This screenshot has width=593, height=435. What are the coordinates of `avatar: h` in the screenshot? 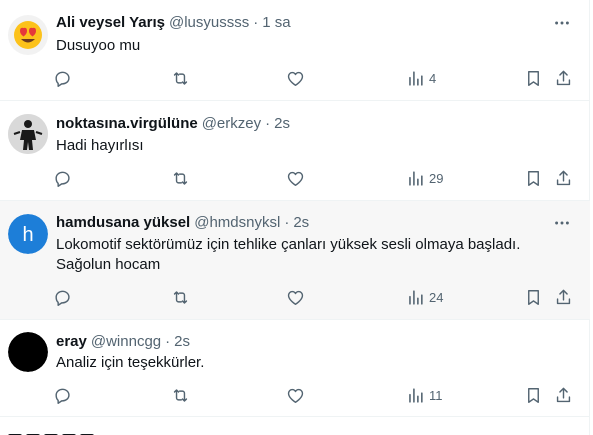 It's located at (28, 234).